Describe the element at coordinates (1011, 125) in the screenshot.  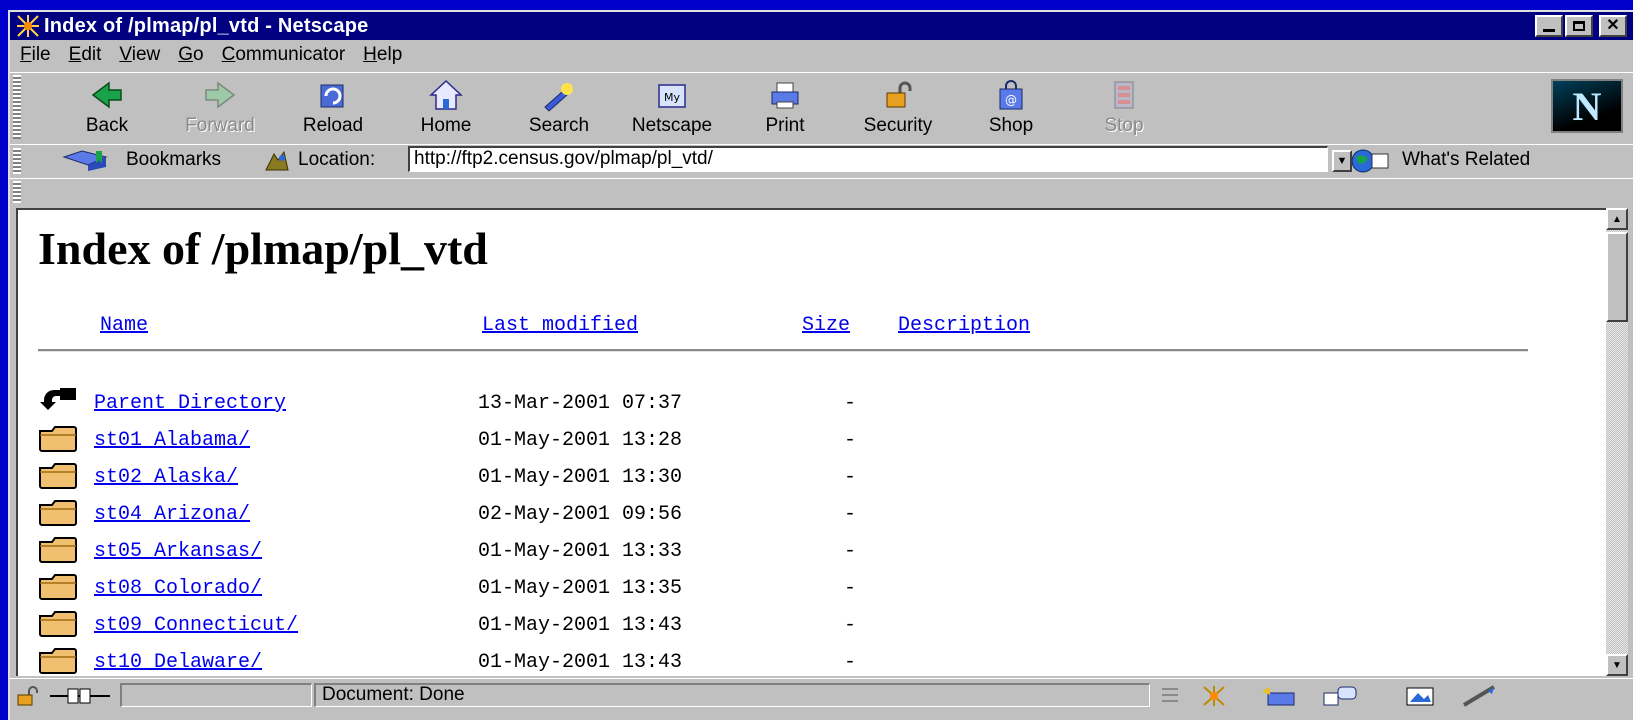
I see `shop-label: Shop` at that location.